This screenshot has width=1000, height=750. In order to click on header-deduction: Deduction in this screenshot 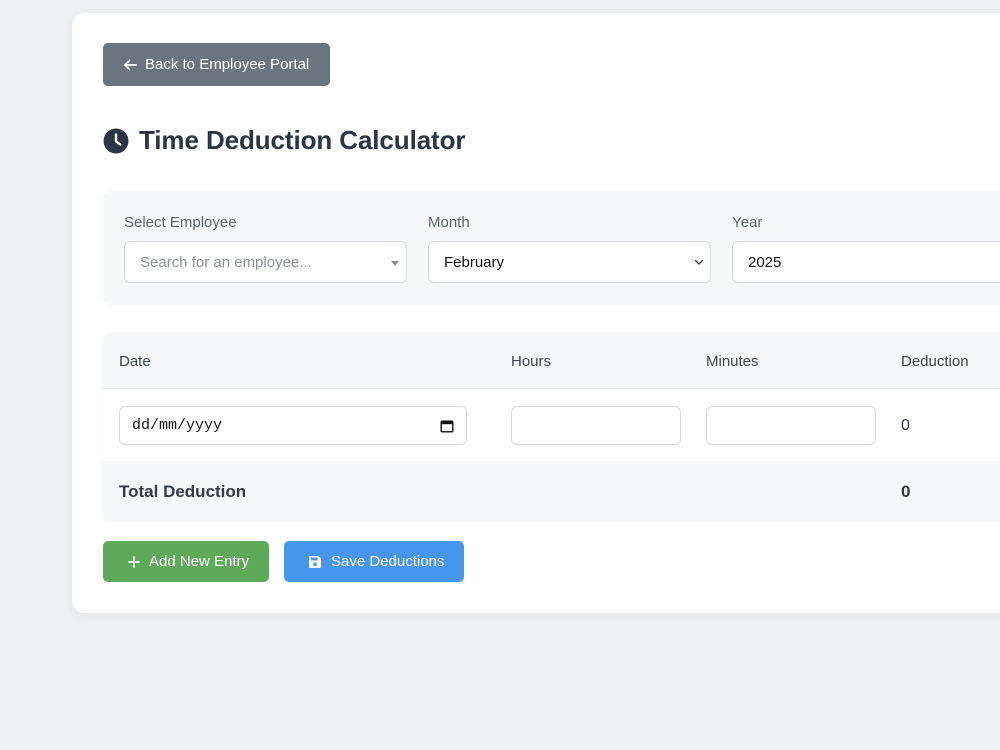, I will do `click(935, 361)`.